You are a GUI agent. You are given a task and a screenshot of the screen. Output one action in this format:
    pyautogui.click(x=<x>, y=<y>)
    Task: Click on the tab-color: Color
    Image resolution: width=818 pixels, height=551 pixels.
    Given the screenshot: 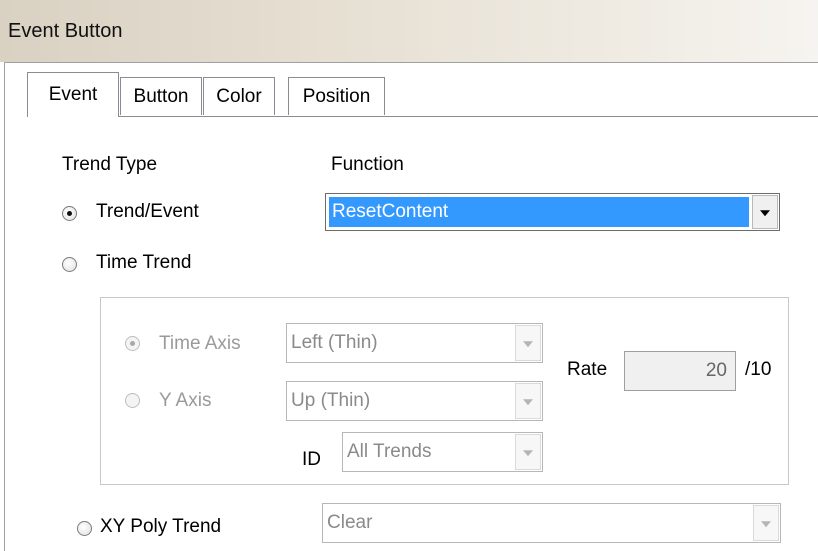 What is the action you would take?
    pyautogui.click(x=239, y=96)
    